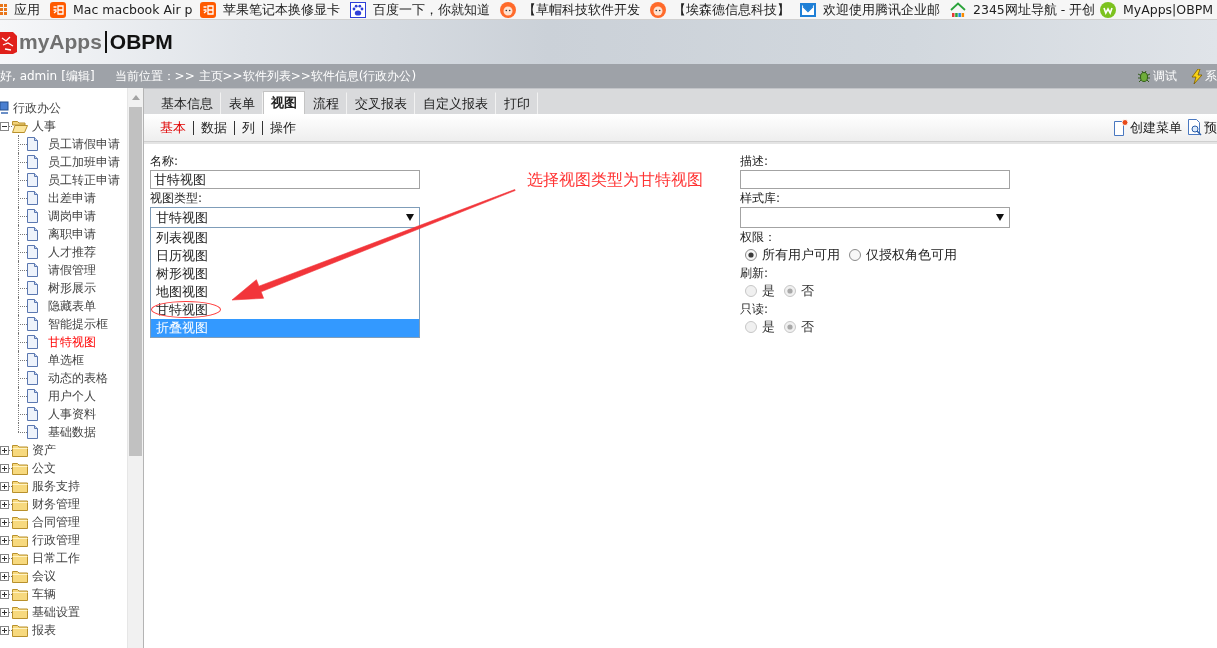 This screenshot has width=1217, height=648. What do you see at coordinates (425, 9) in the screenshot?
I see `bookmark-link: 百度一下，你就知道` at bounding box center [425, 9].